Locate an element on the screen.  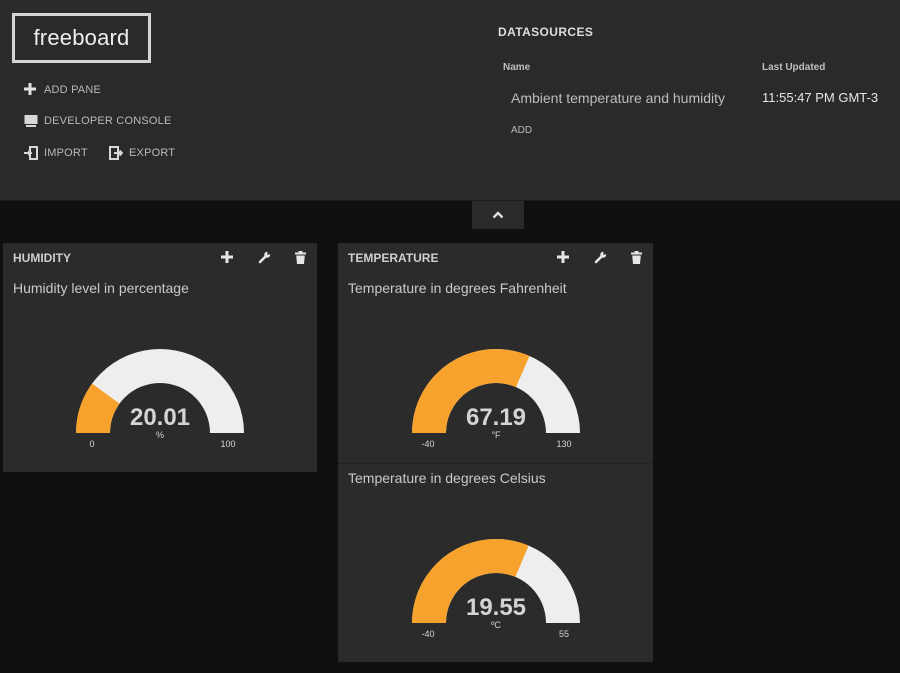
add-pane-button: ADD PANE is located at coordinates (62, 90).